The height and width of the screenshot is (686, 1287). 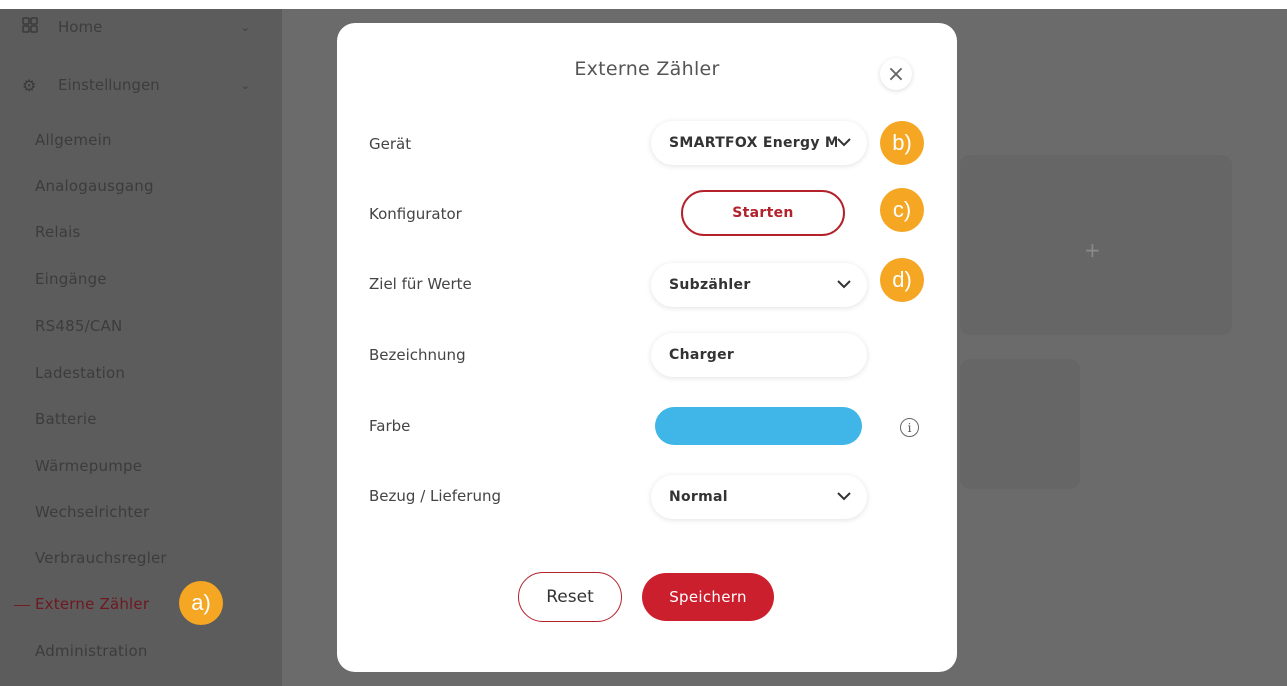 What do you see at coordinates (390, 144) in the screenshot?
I see `device-label: Gerät` at bounding box center [390, 144].